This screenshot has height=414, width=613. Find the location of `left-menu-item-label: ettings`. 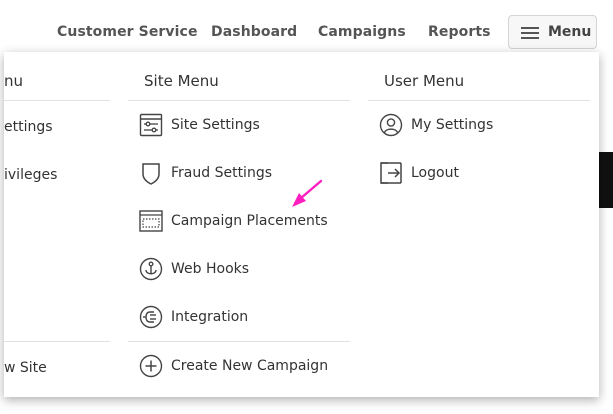

left-menu-item-label: ettings is located at coordinates (28, 127).